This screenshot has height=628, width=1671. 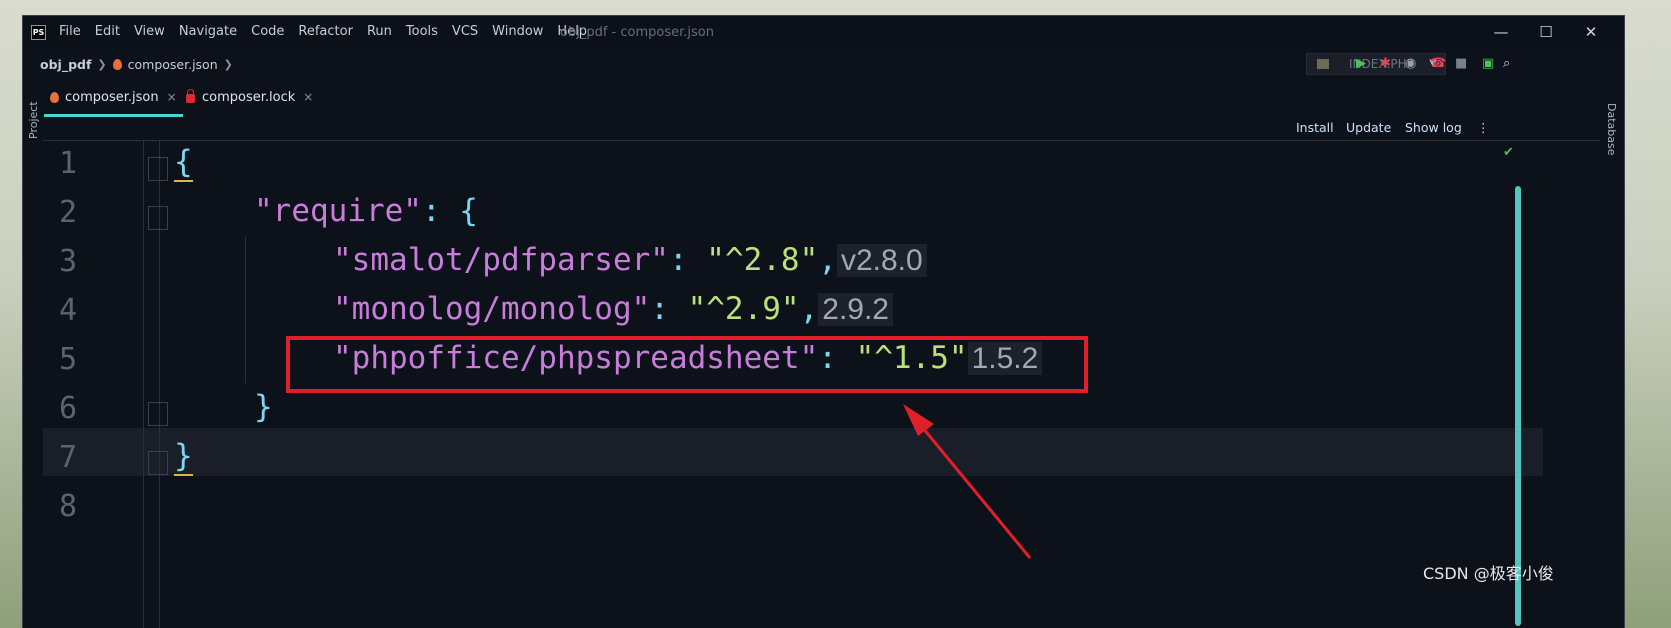 I want to click on line-number: 6, so click(x=68, y=408).